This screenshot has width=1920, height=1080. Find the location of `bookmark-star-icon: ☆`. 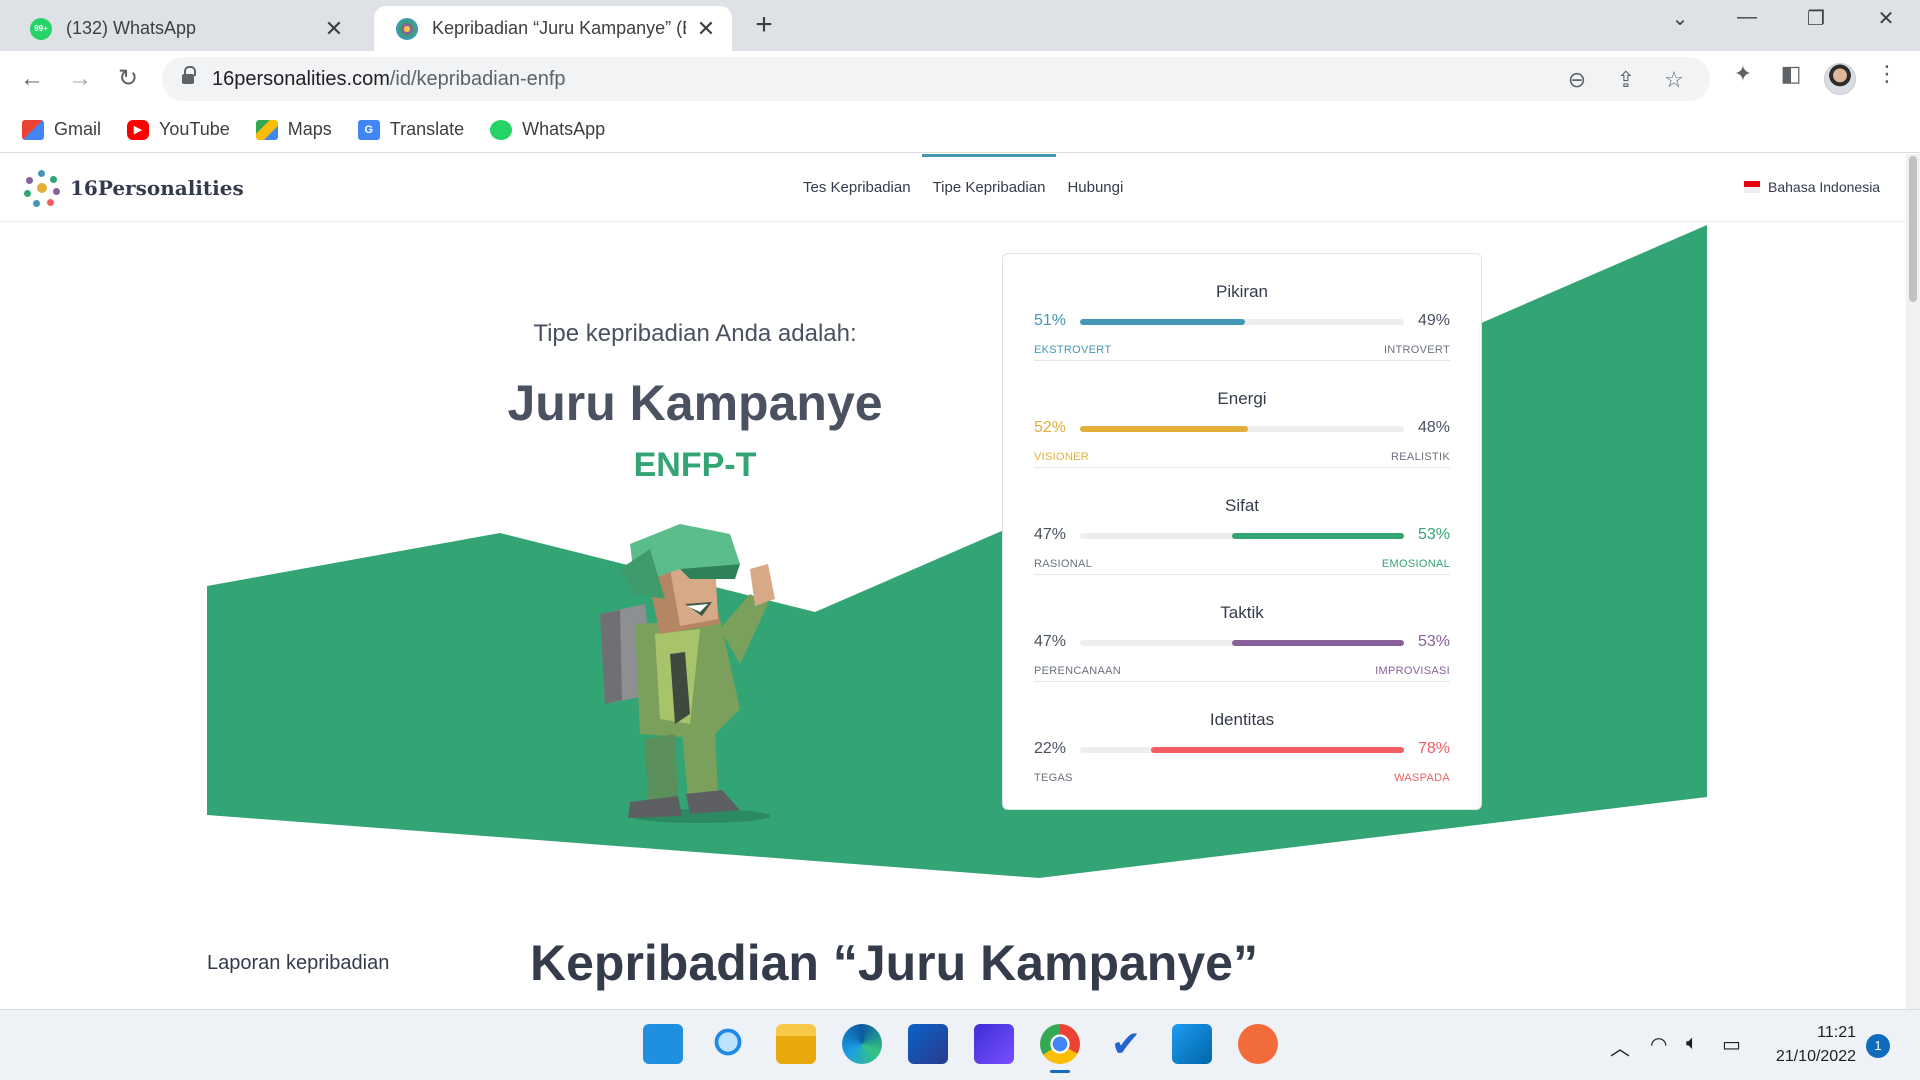

bookmark-star-icon: ☆ is located at coordinates (1674, 80).